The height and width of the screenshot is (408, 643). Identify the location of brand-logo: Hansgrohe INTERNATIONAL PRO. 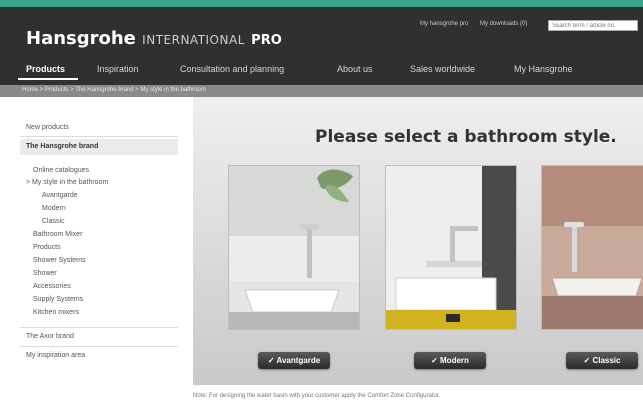
(154, 38).